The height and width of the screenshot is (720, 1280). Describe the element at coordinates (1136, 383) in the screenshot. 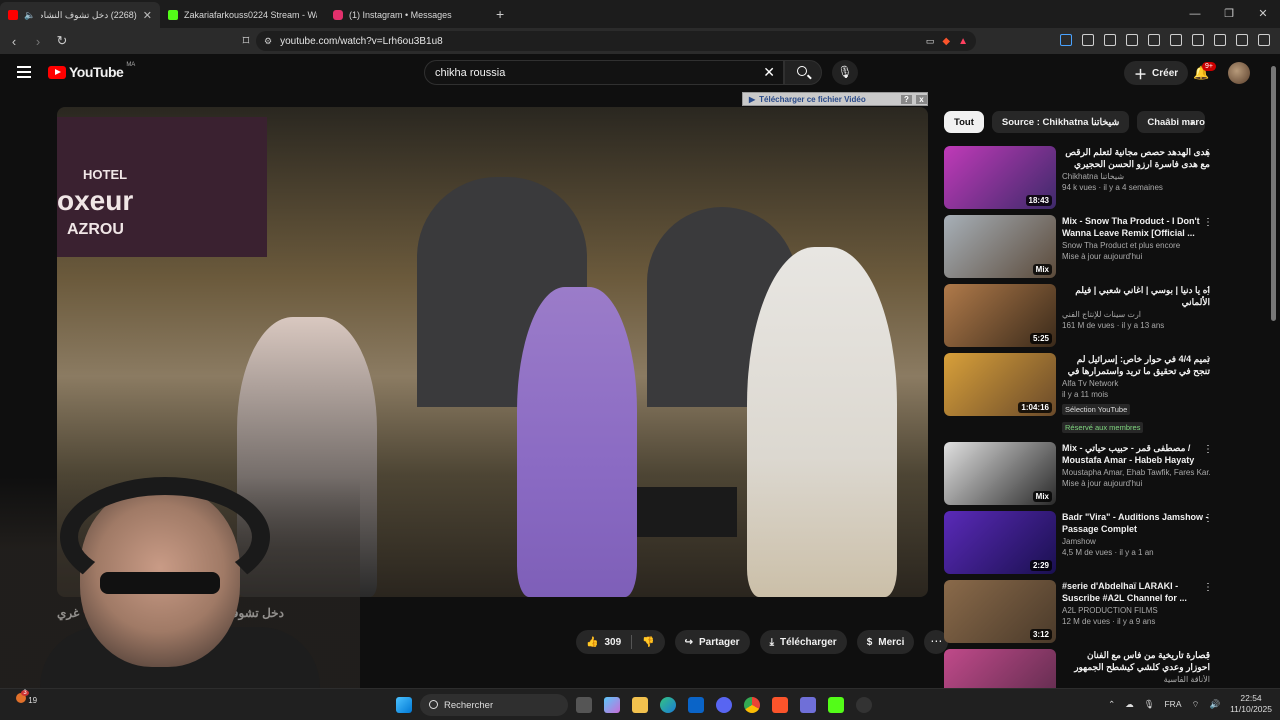

I see `rec-channel: Alfa Tv Network` at that location.